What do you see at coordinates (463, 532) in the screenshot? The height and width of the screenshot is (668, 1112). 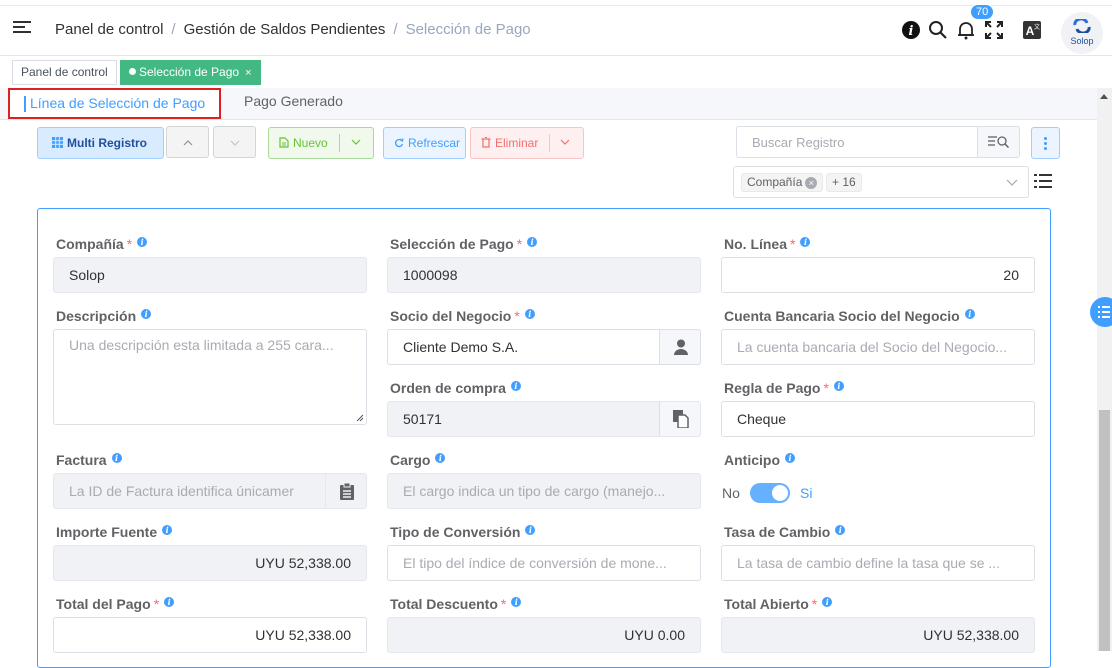 I see `conversion-type-label: Tipo de Conversión i` at bounding box center [463, 532].